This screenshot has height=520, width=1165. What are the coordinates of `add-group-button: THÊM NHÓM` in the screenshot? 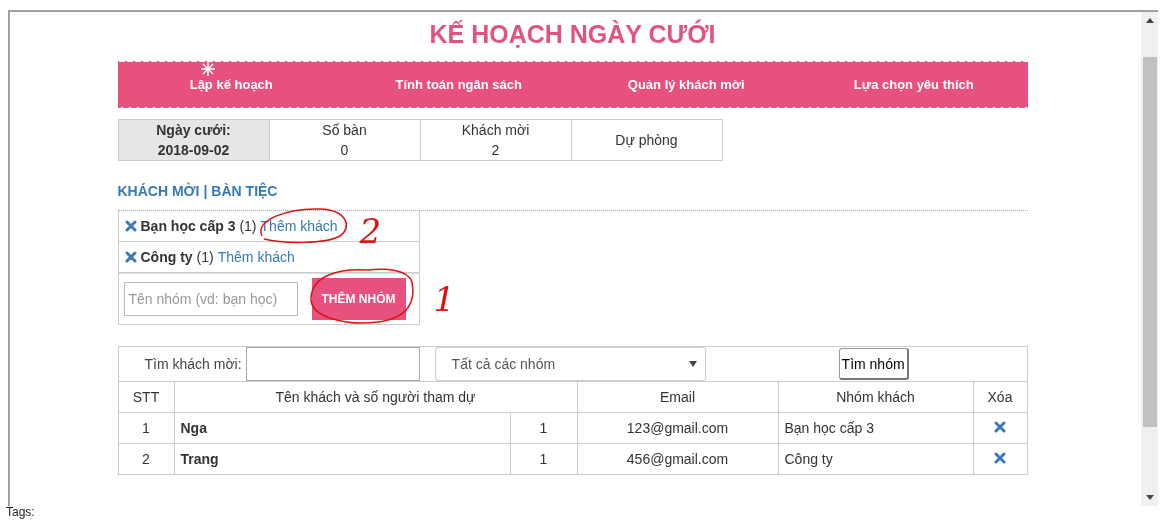 It's located at (358, 299).